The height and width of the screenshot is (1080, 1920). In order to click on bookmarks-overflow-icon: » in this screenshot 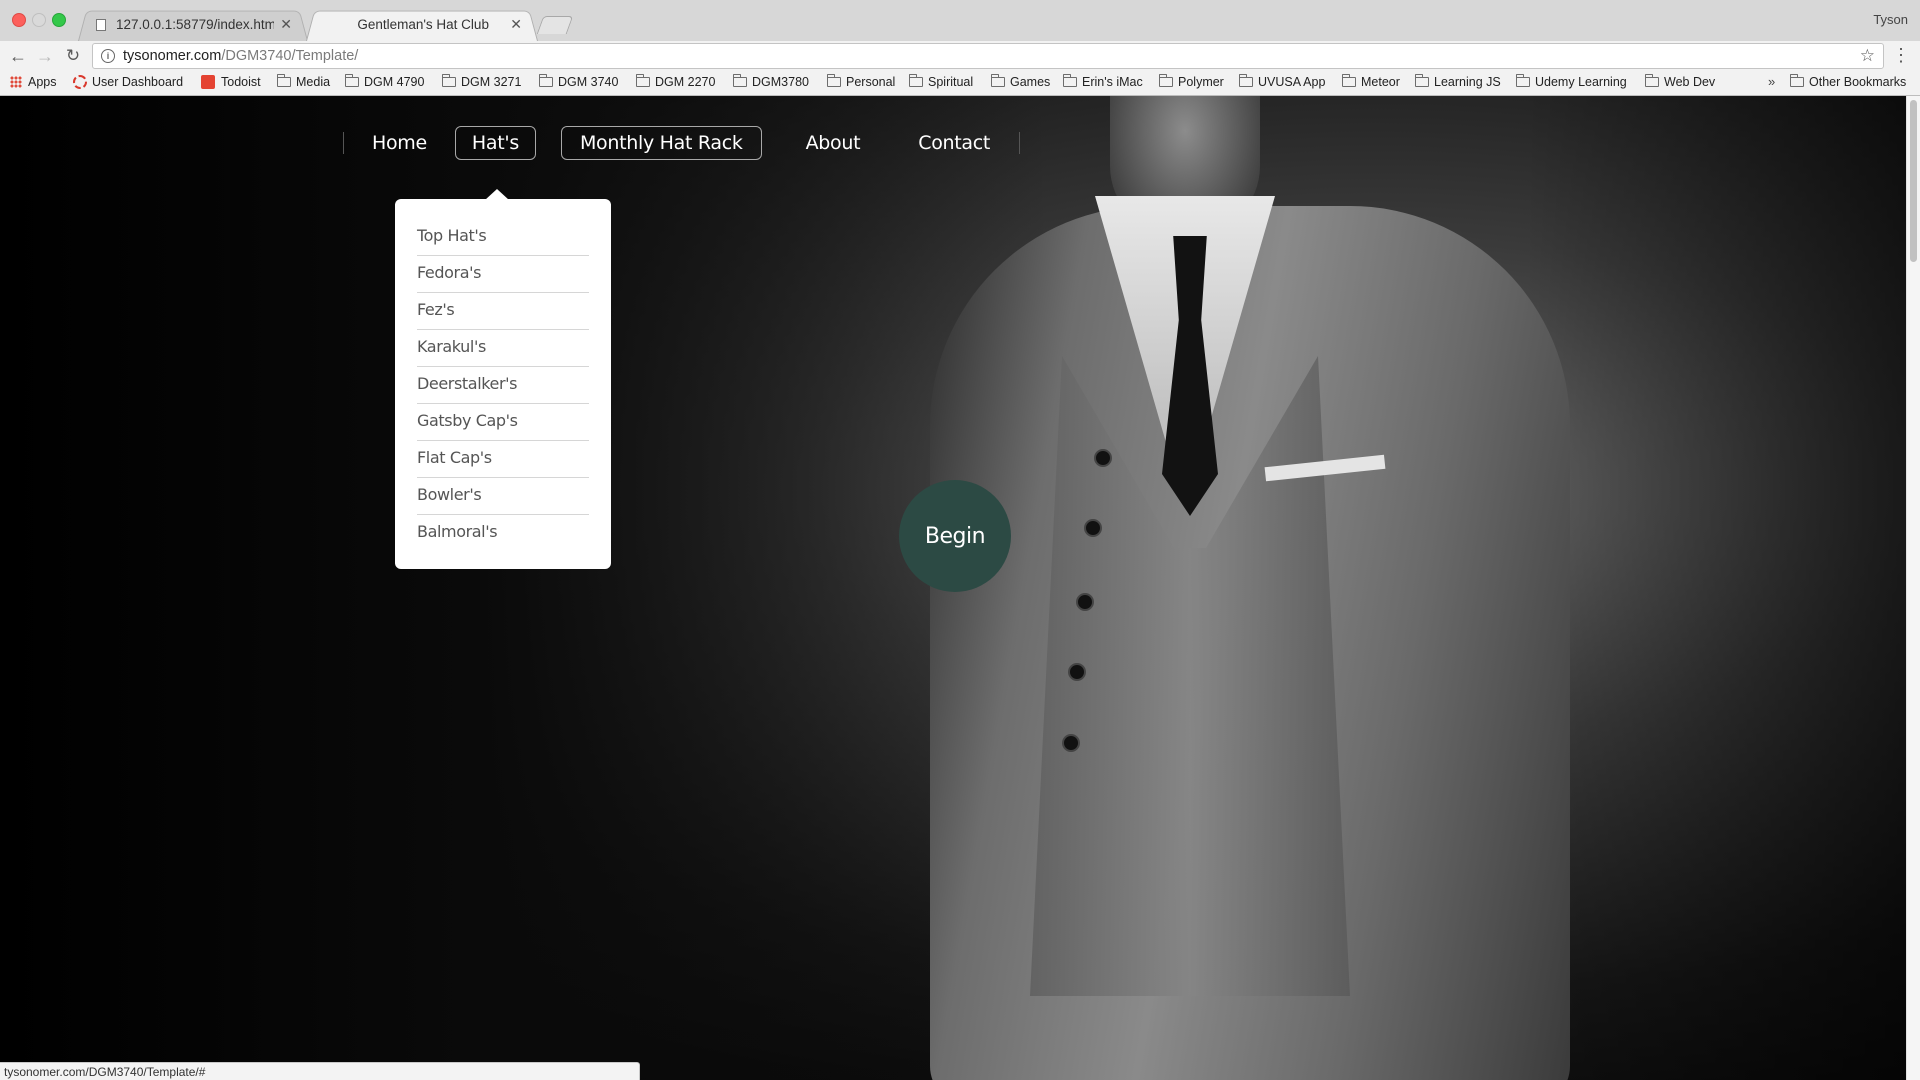, I will do `click(1771, 81)`.